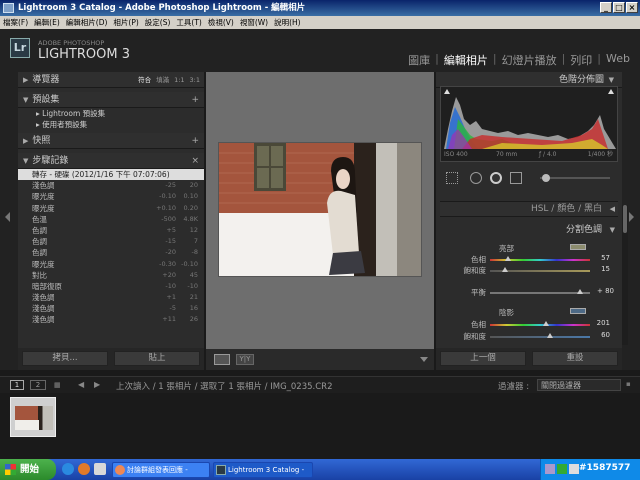  Describe the element at coordinates (111, 124) in the screenshot. I see `preset-folder: ▸ 使用者預設集` at that location.